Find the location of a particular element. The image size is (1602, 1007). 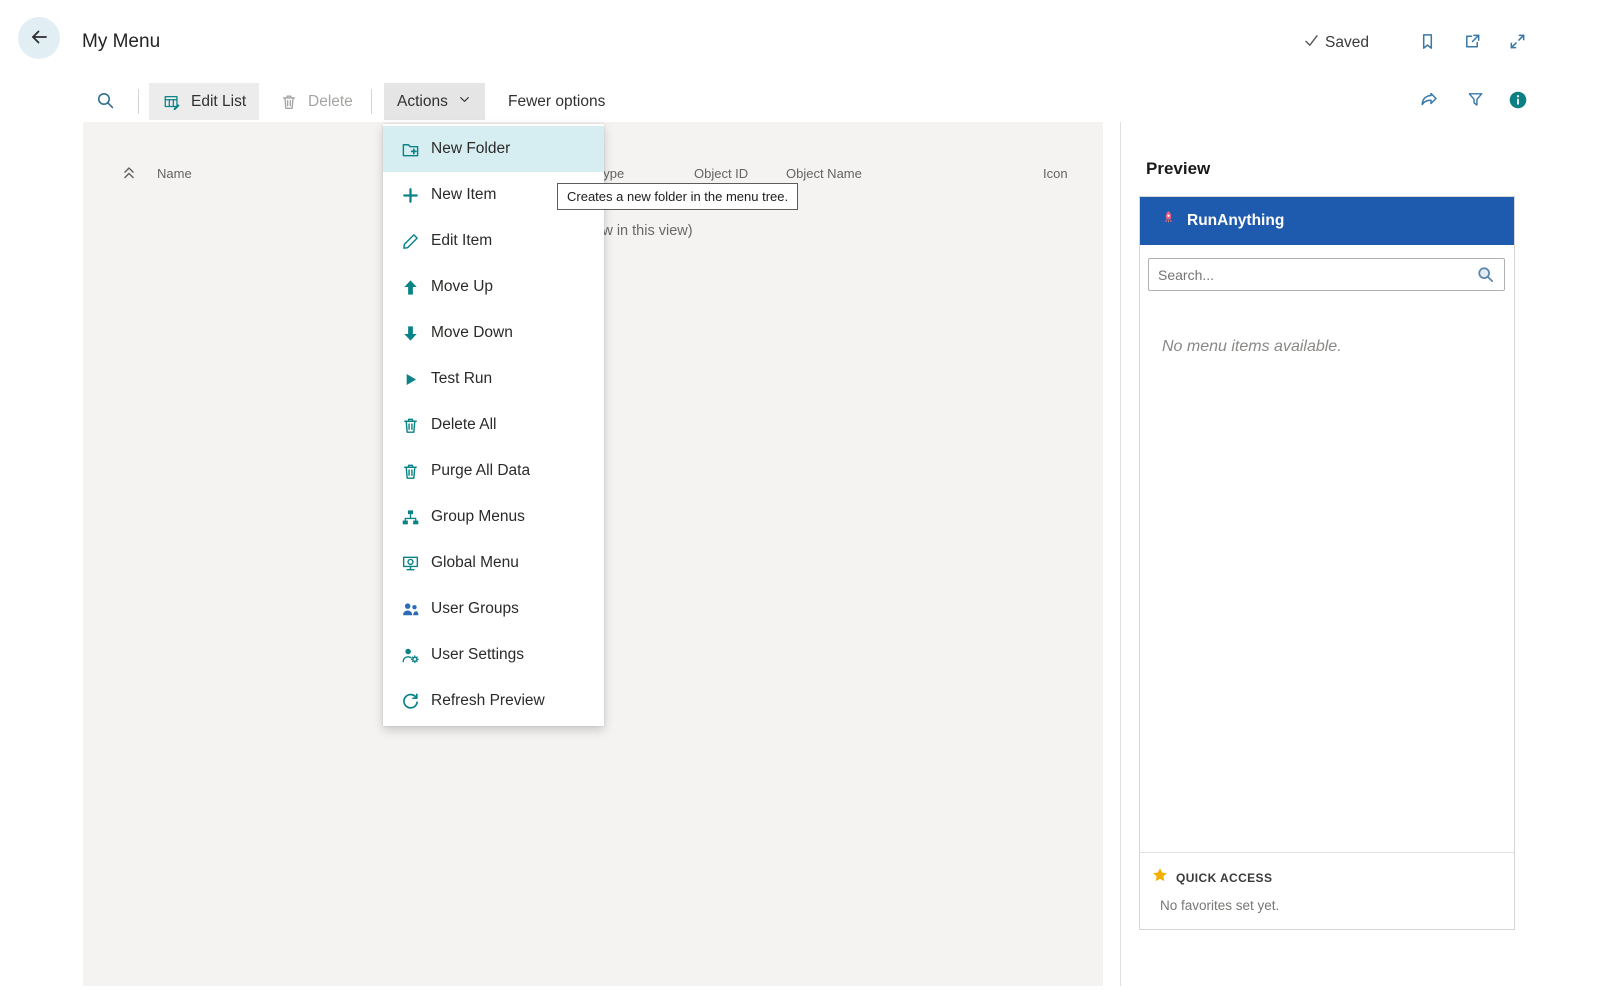

menu-item-label: Refresh Preview is located at coordinates (488, 700).